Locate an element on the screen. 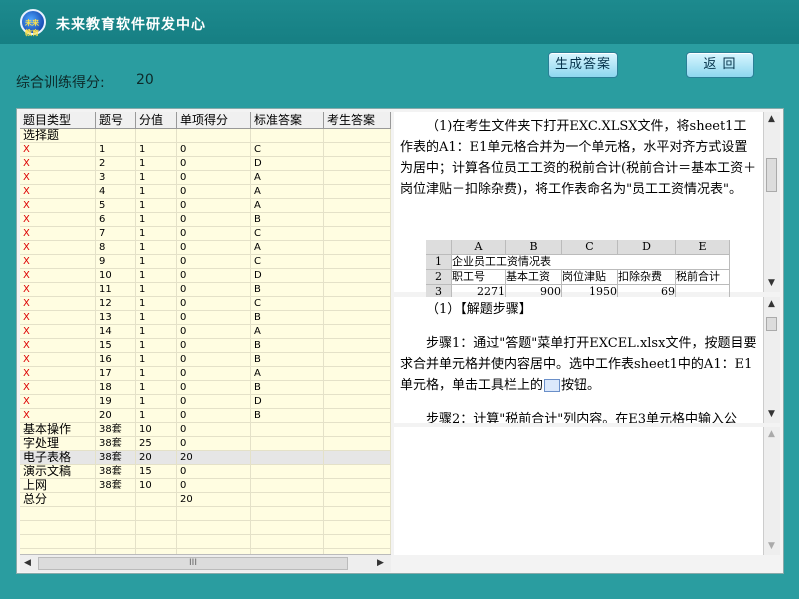  excel-header-row: ABCDE is located at coordinates (578, 247).